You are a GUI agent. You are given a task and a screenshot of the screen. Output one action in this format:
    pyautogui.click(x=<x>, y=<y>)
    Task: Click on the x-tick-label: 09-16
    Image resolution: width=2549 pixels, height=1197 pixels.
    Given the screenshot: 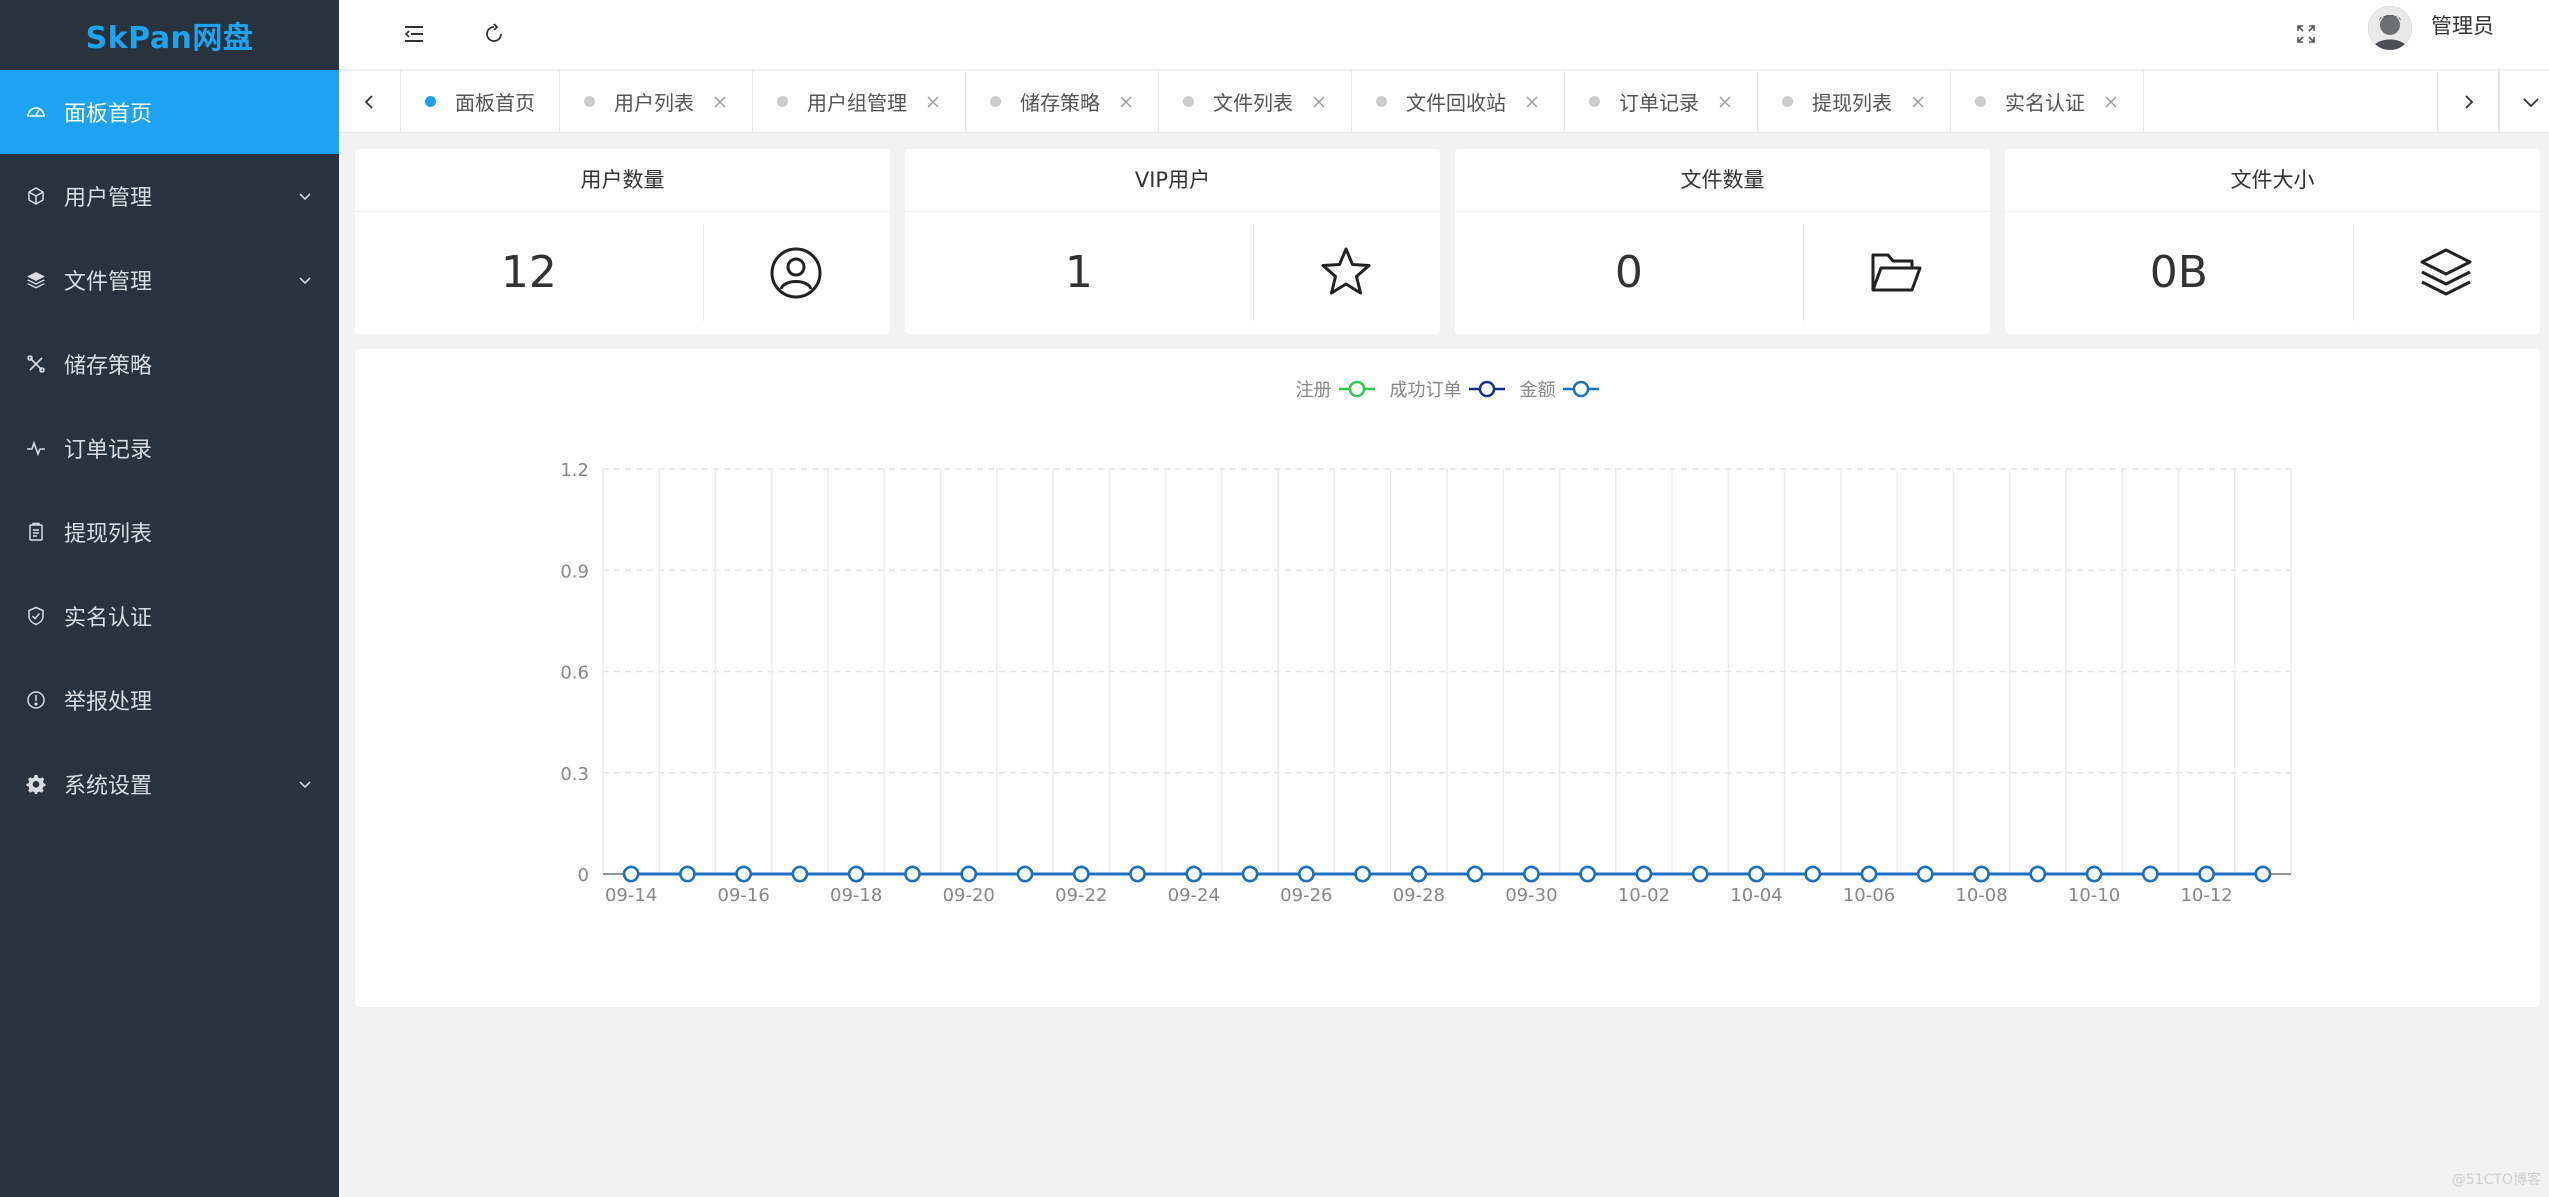 What is the action you would take?
    pyautogui.click(x=744, y=895)
    